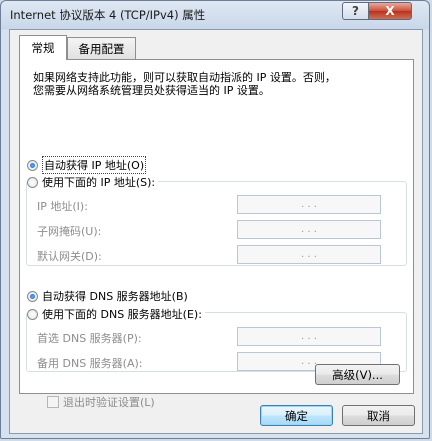 Image resolution: width=432 pixels, height=441 pixels. Describe the element at coordinates (99, 182) in the screenshot. I see `radio-label-manual-ip: 使用下面的 IP 地址(S):` at that location.